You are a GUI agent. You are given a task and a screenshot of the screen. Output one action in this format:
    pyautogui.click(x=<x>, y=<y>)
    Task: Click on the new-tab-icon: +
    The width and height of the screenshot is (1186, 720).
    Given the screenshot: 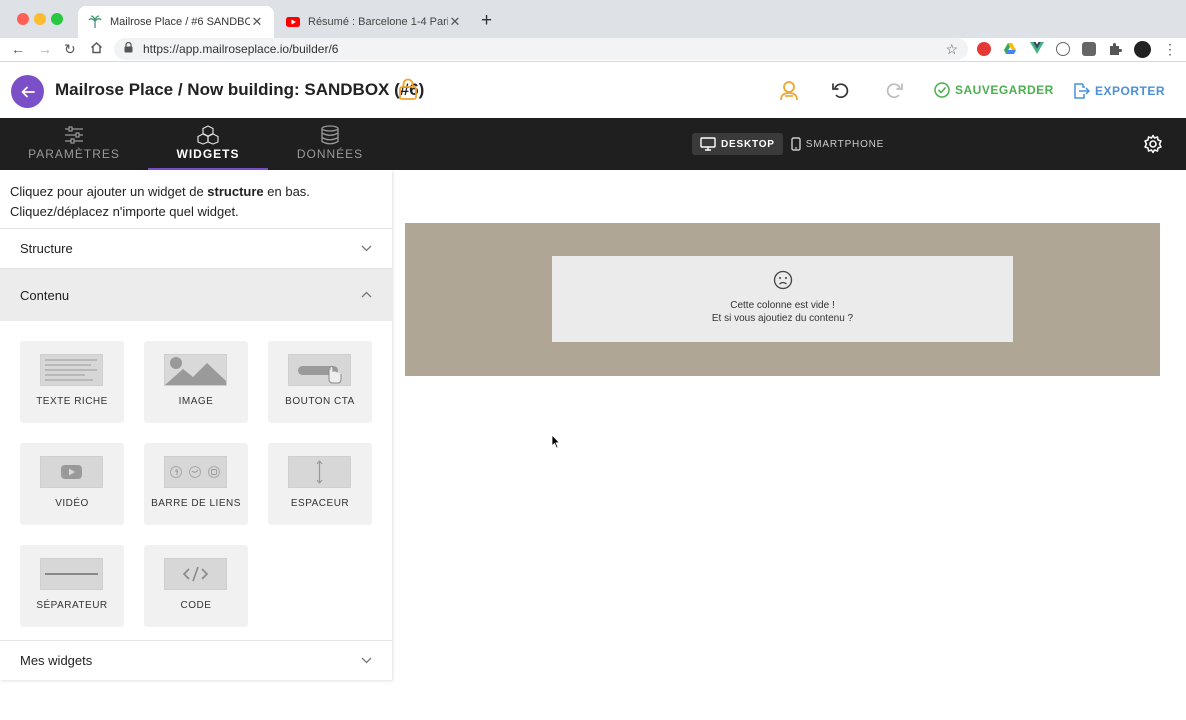 What is the action you would take?
    pyautogui.click(x=486, y=21)
    